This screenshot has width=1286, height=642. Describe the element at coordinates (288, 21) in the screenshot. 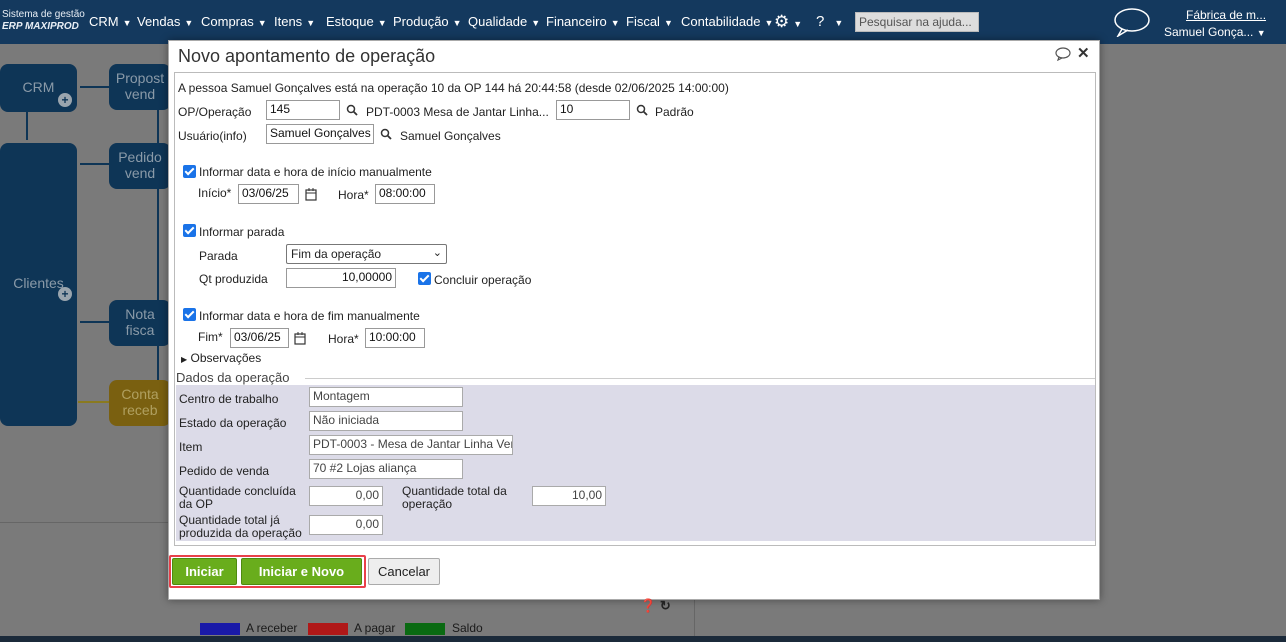

I see `nav-label: Itens` at that location.